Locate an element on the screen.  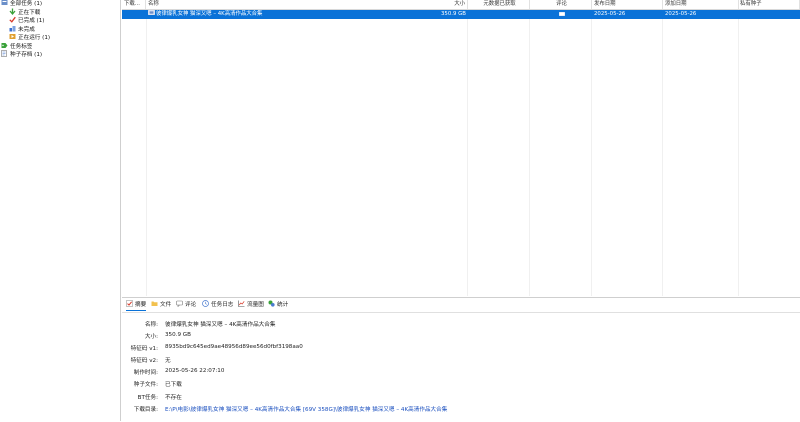
tab-traffic-chart: 流量图 is located at coordinates (251, 305).